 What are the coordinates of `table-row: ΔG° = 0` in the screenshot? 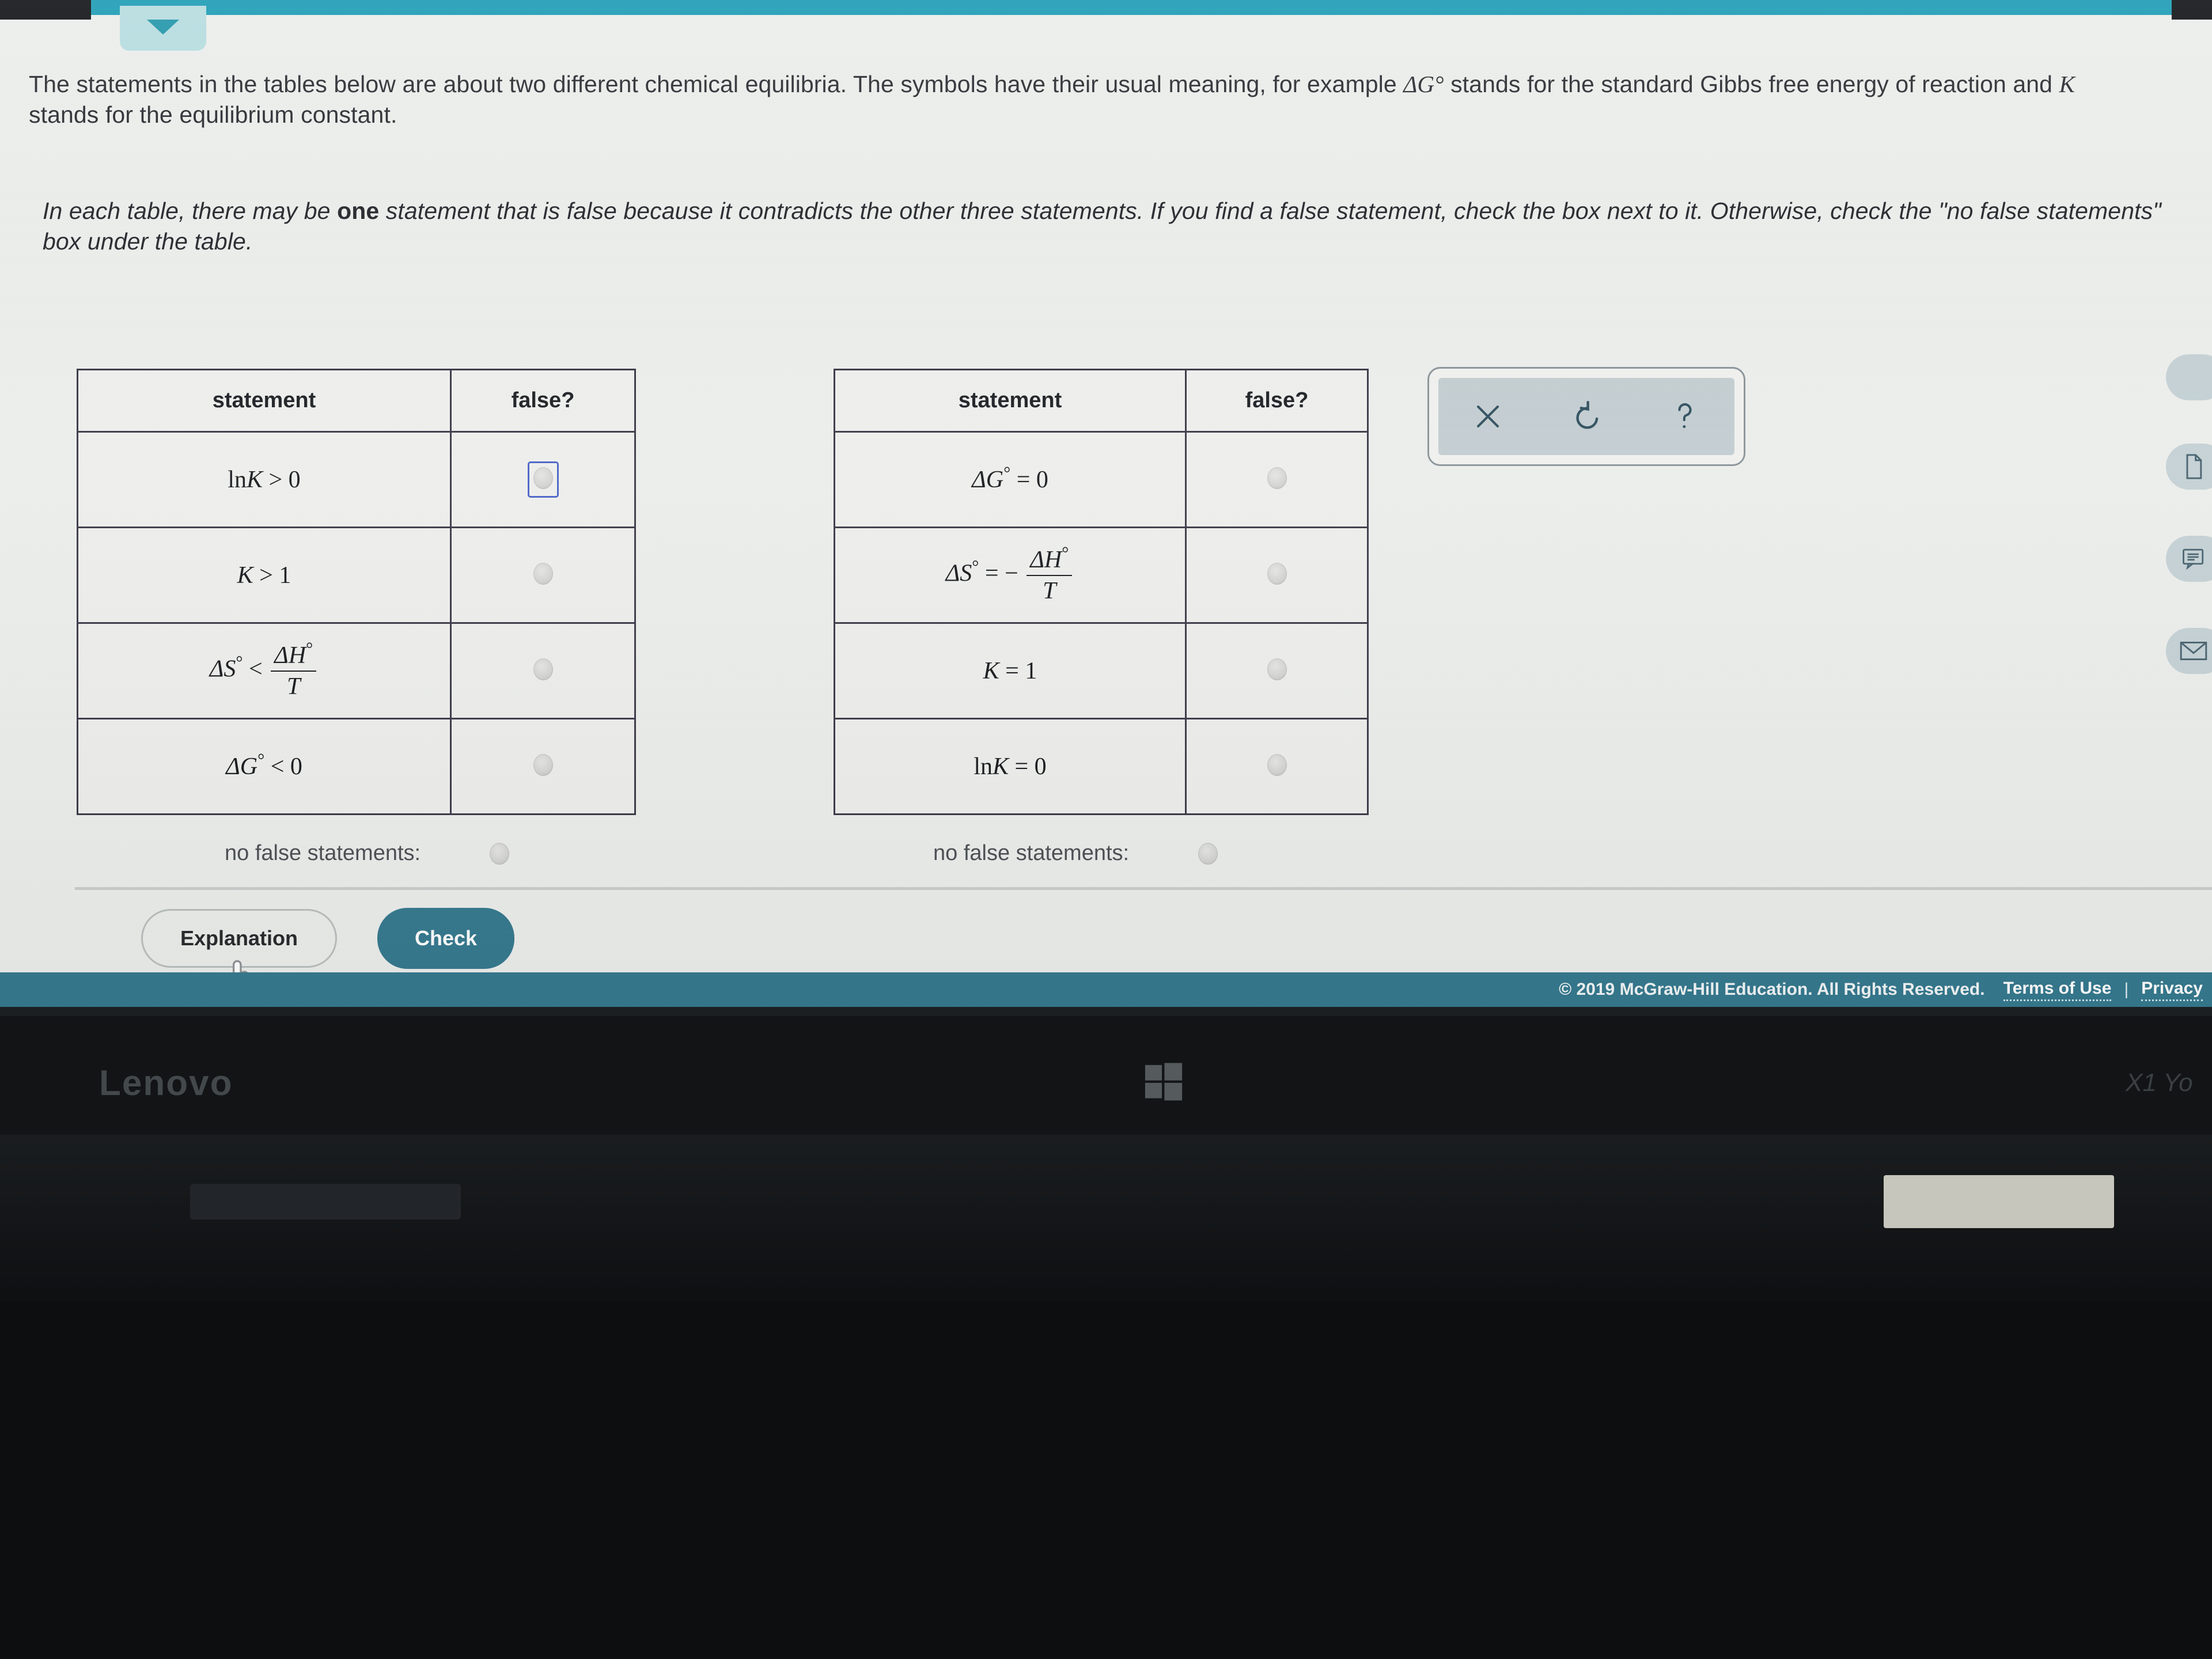 It's located at (1101, 479).